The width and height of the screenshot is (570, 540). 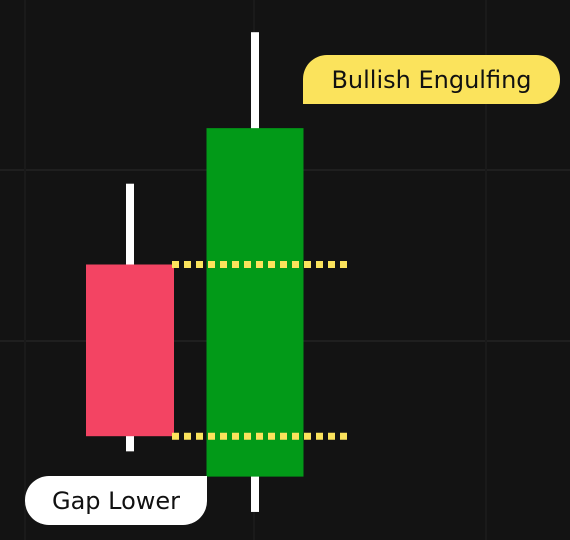 What do you see at coordinates (255, 302) in the screenshot?
I see `bullish-candle-body` at bounding box center [255, 302].